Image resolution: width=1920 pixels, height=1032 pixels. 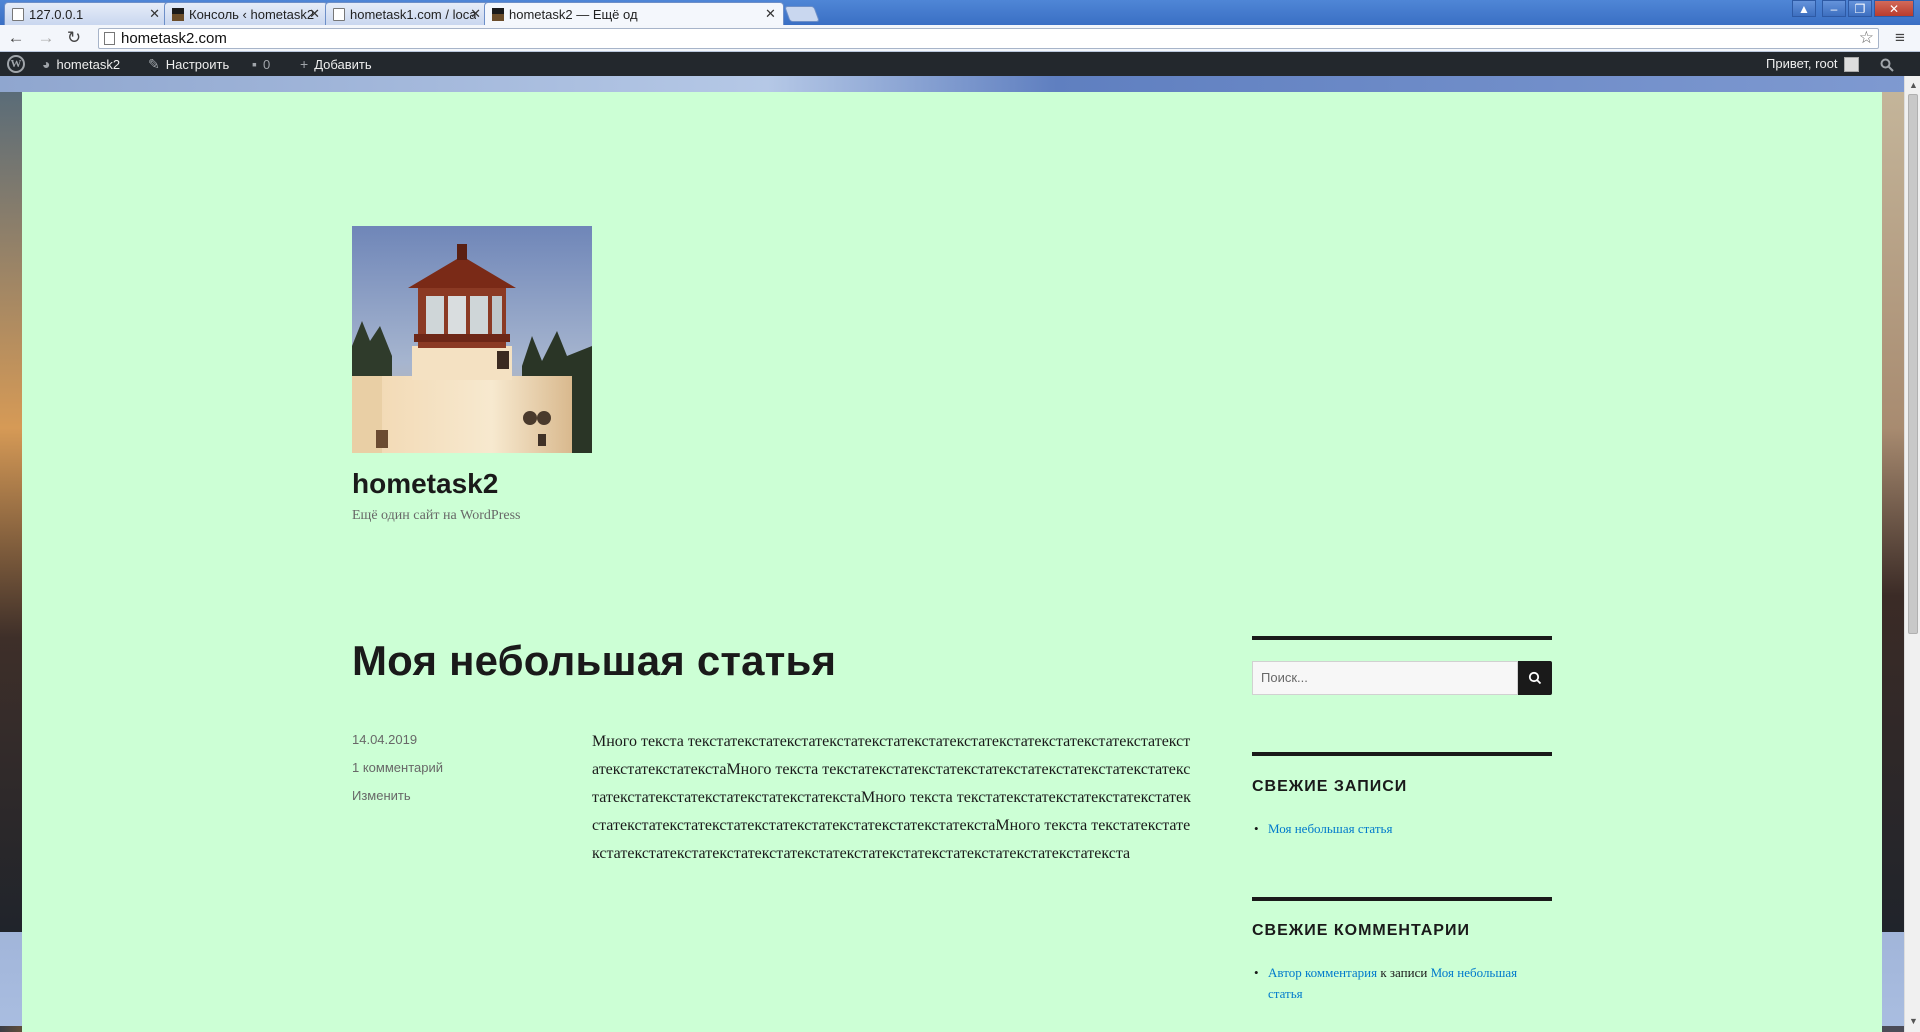 What do you see at coordinates (573, 14) in the screenshot?
I see `tab-title: hometask2 — Ещё од` at bounding box center [573, 14].